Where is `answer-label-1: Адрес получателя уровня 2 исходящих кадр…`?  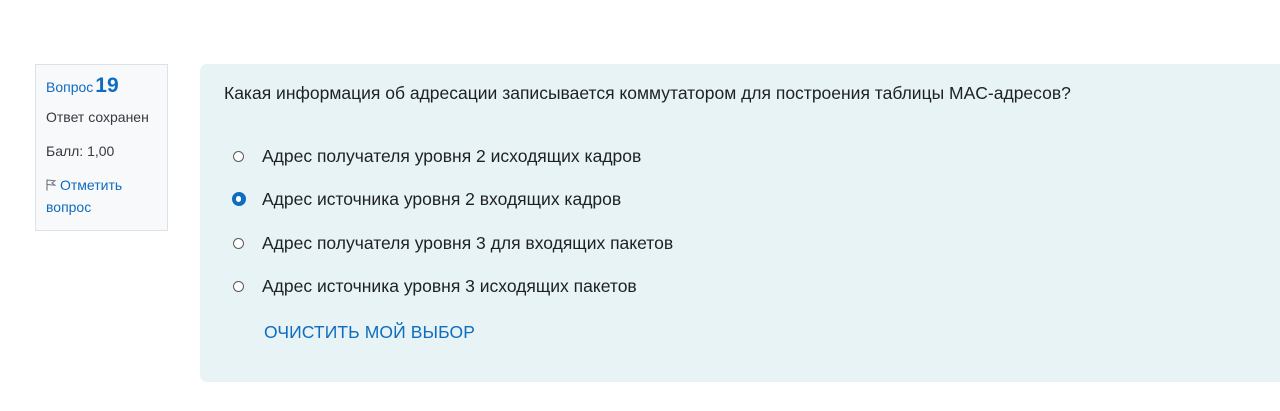
answer-label-1: Адрес получателя уровня 2 исходящих кадр… is located at coordinates (452, 155).